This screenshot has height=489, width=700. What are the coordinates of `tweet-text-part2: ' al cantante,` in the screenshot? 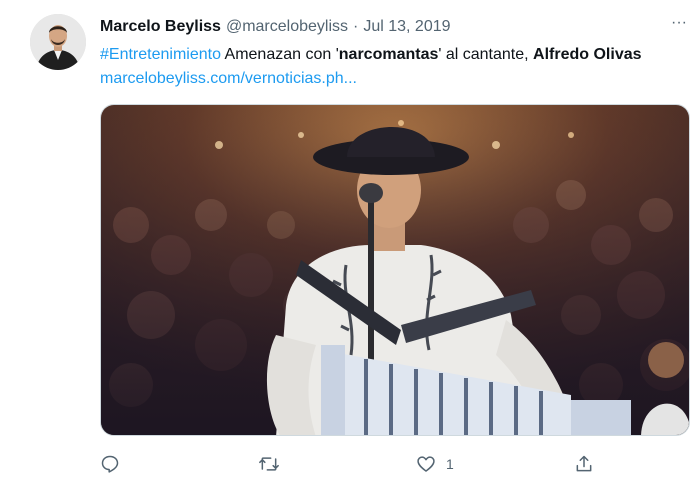 It's located at (486, 54).